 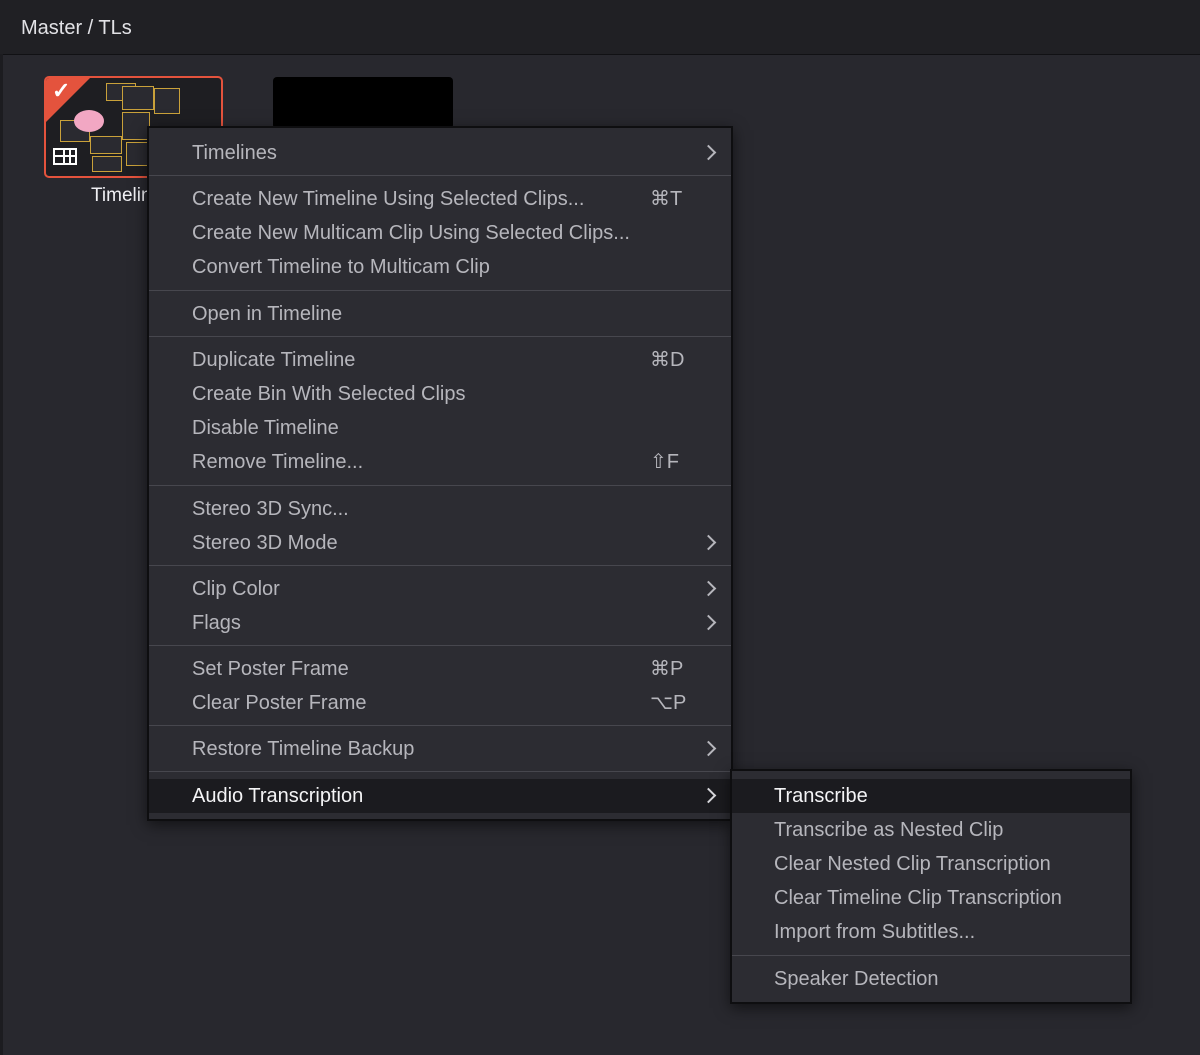 I want to click on menu-item-label: Audio Transcription, so click(x=278, y=796).